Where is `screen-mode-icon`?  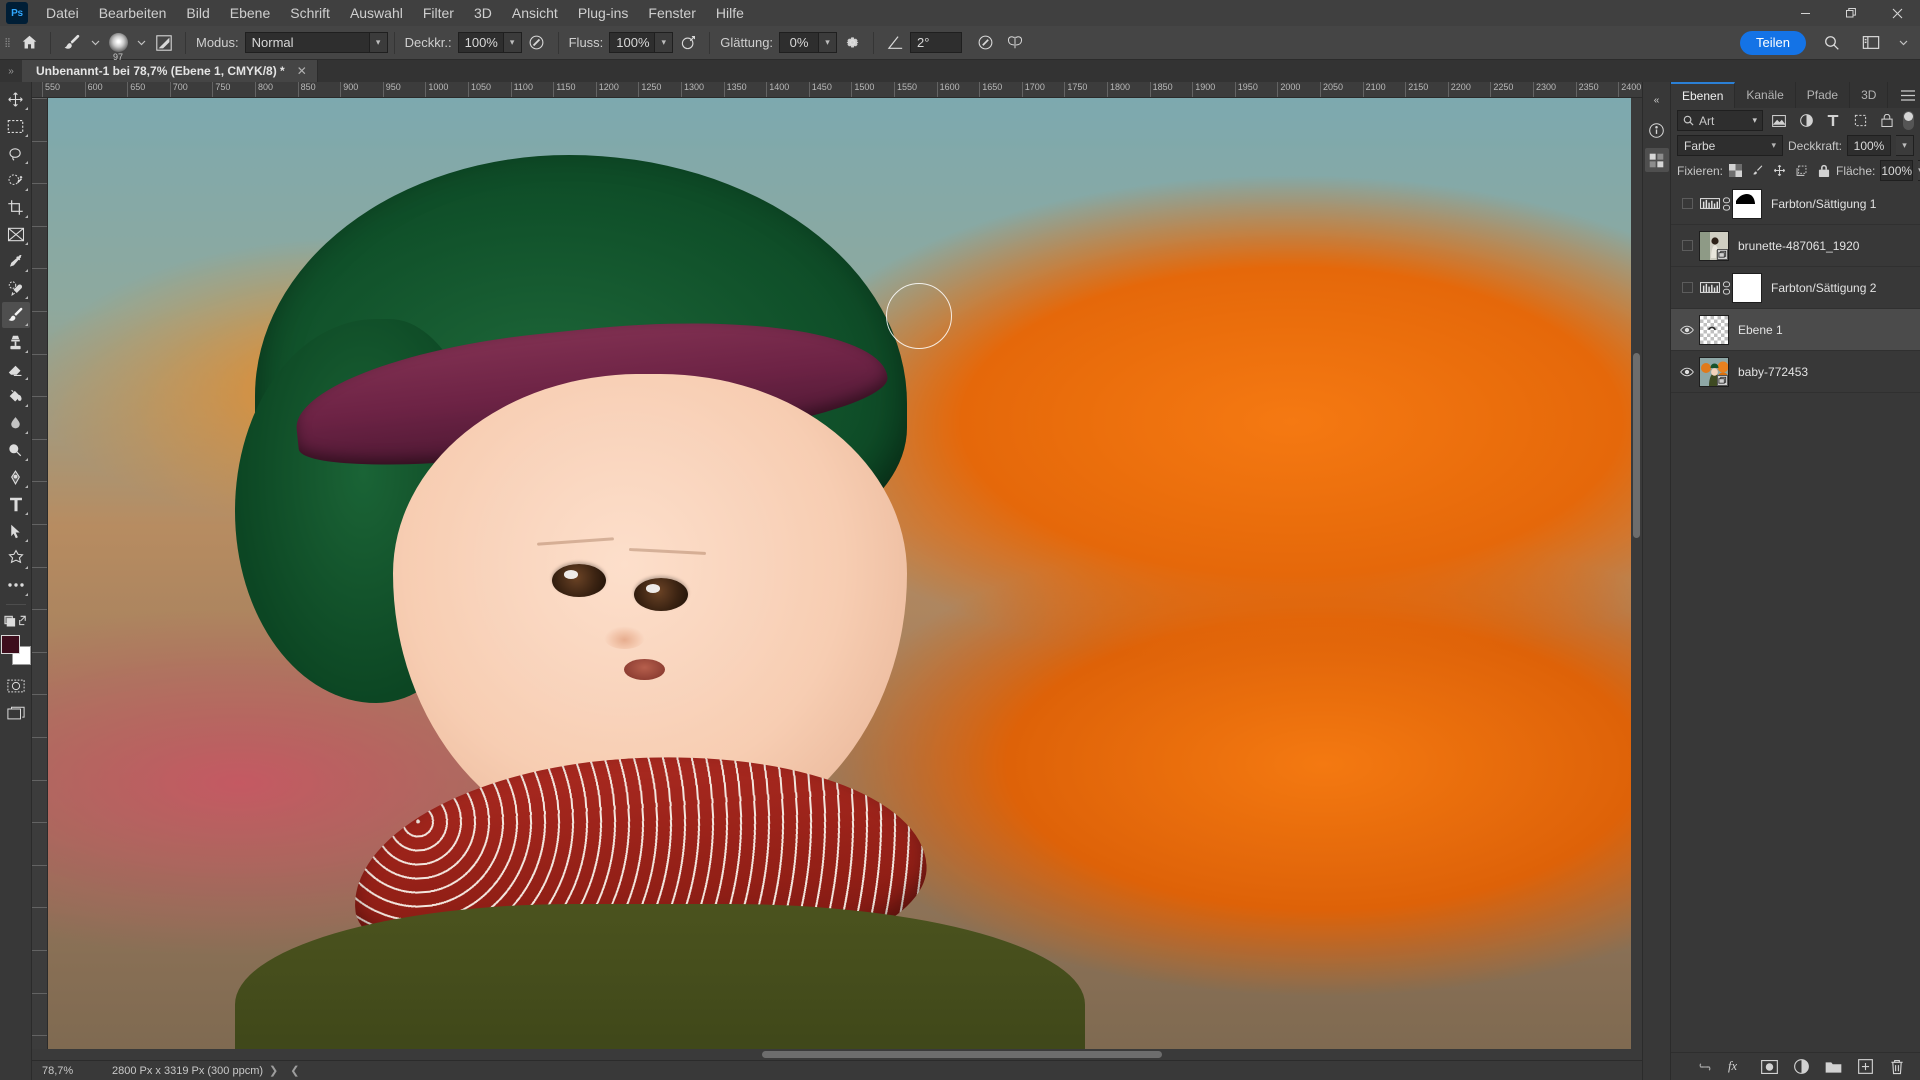
screen-mode-icon is located at coordinates (16, 713).